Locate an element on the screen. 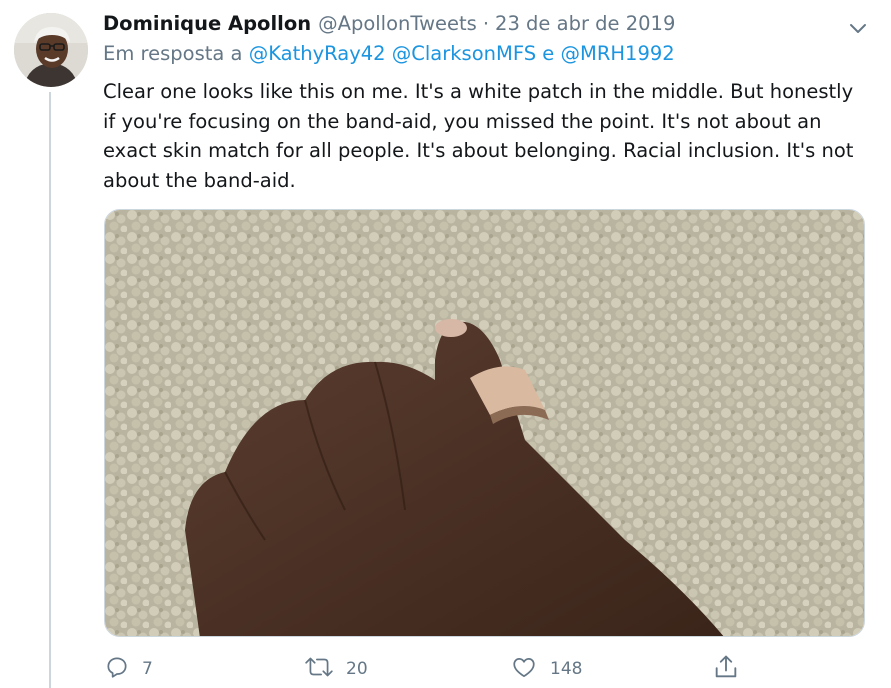 This screenshot has height=688, width=891. author-name: Dominique Apollon is located at coordinates (207, 23).